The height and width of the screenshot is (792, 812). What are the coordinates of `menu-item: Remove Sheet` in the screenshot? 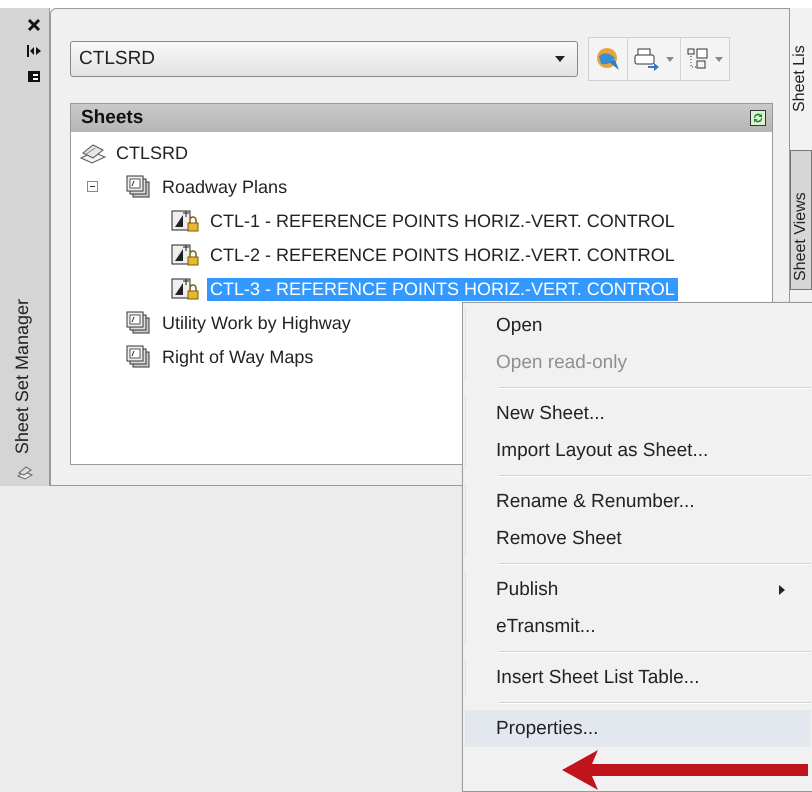 It's located at (638, 538).